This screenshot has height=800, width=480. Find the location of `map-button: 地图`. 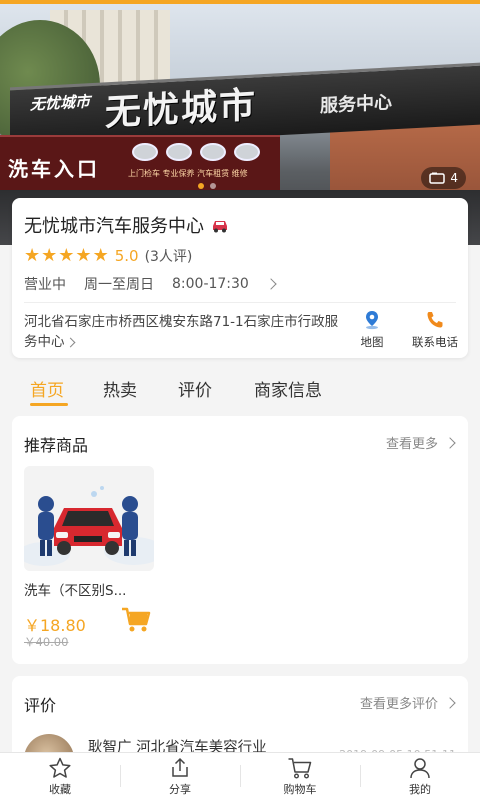

map-button: 地图 is located at coordinates (372, 330).